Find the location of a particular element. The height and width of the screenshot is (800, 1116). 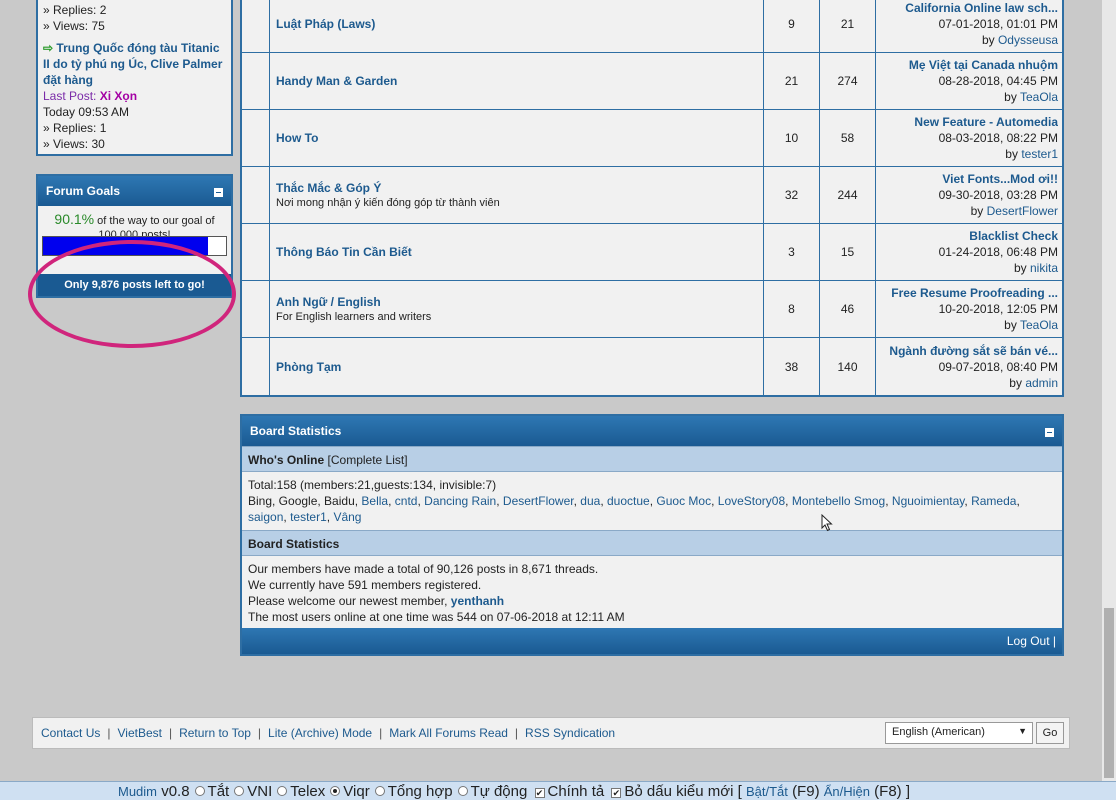

last-post-datetime: 09-30-2018, 03:28 PM is located at coordinates (969, 195).